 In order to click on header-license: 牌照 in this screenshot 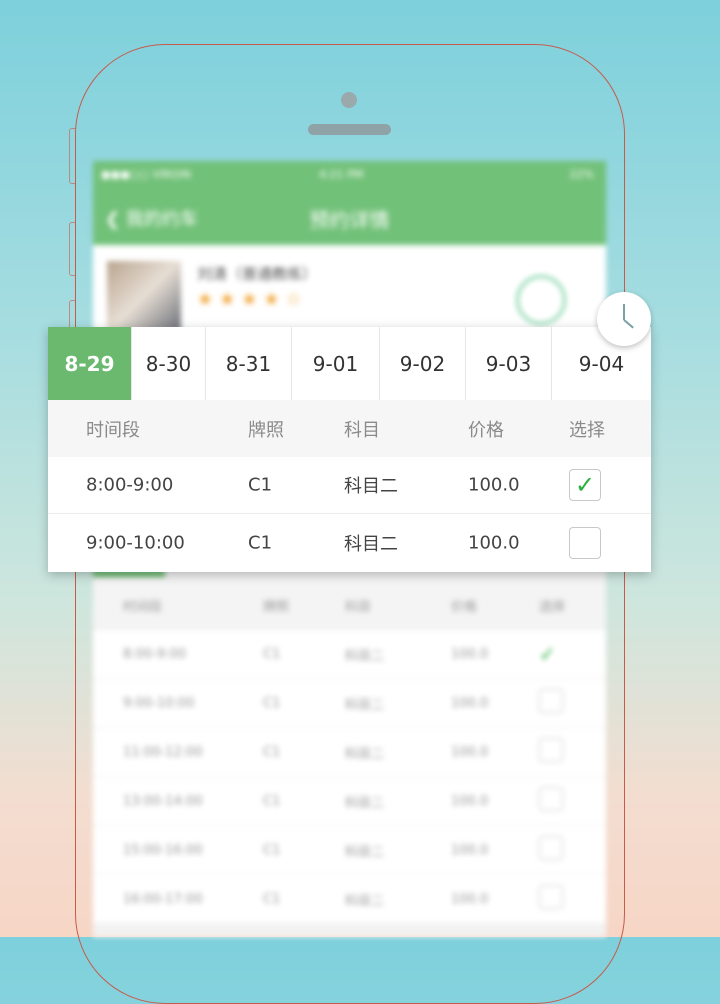, I will do `click(266, 430)`.